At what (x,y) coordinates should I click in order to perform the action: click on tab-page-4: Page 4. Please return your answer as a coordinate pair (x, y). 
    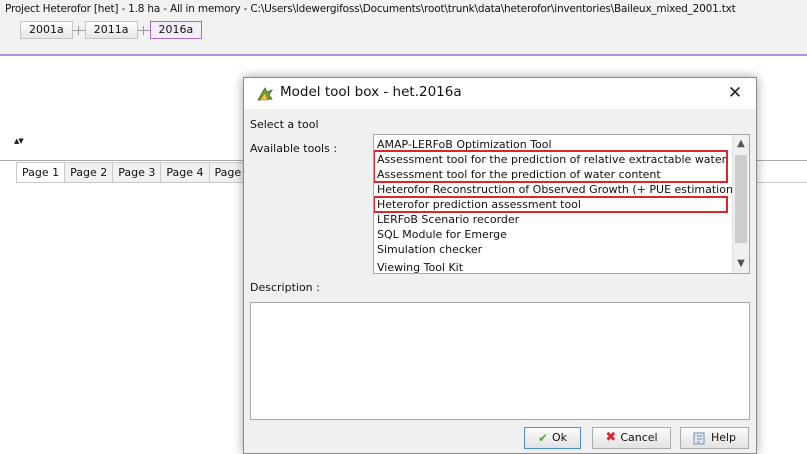
    Looking at the image, I should click on (185, 172).